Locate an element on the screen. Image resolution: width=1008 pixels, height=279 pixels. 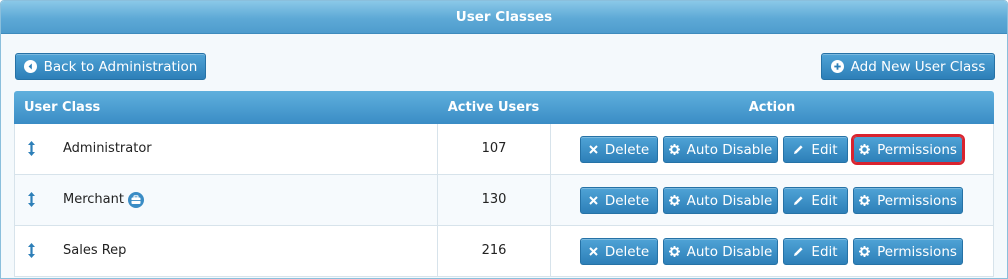
column-header-active-users: Active Users is located at coordinates (493, 107).